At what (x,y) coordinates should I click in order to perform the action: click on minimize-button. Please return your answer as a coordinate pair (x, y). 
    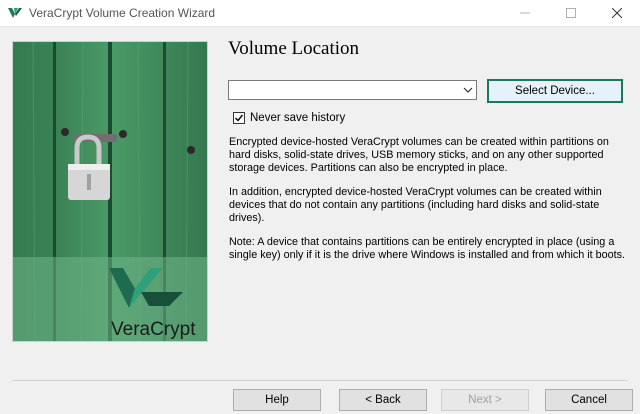
    Looking at the image, I should click on (525, 13).